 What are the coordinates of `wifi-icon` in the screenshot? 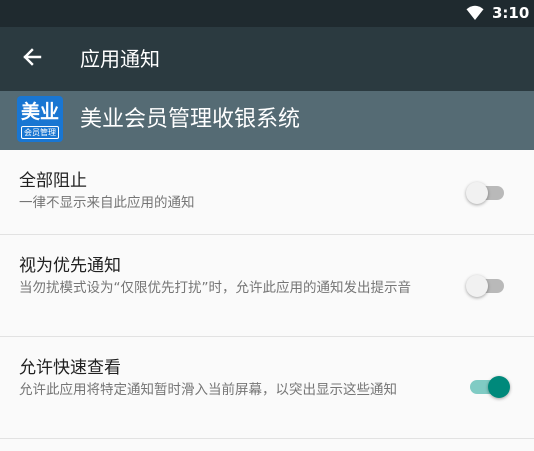 It's located at (475, 15).